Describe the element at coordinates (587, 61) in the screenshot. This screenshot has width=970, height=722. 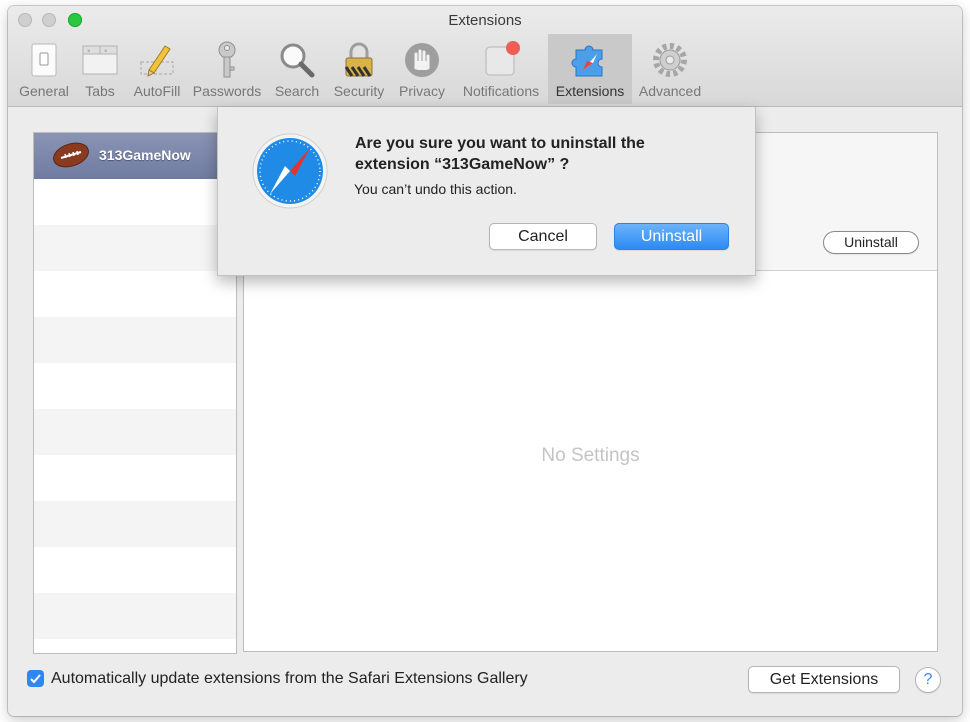
I see `puzzle-piece-icon` at that location.